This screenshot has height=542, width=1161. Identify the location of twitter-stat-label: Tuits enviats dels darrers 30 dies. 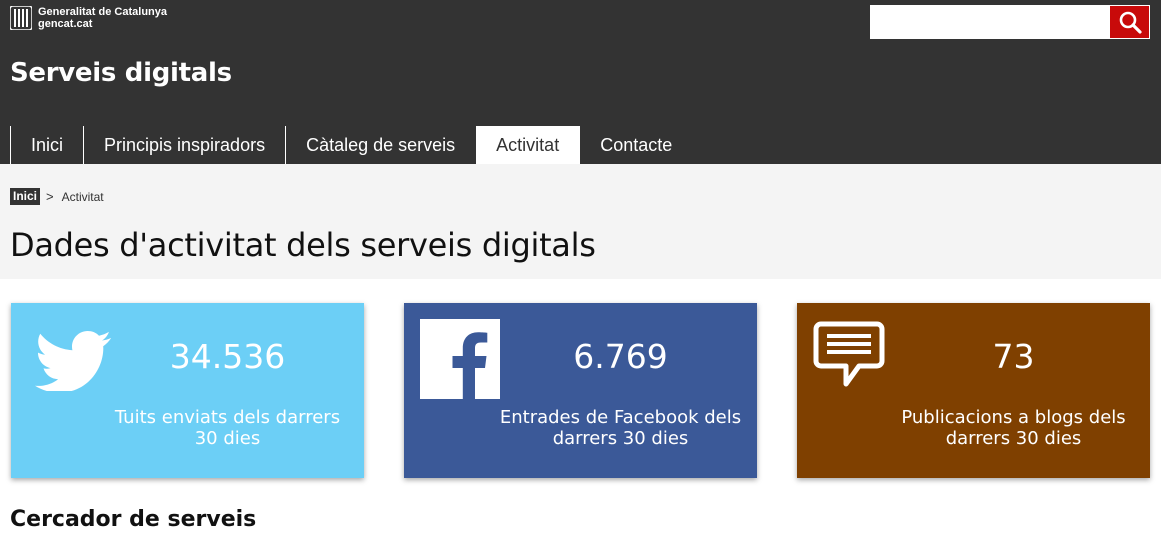
(227, 428).